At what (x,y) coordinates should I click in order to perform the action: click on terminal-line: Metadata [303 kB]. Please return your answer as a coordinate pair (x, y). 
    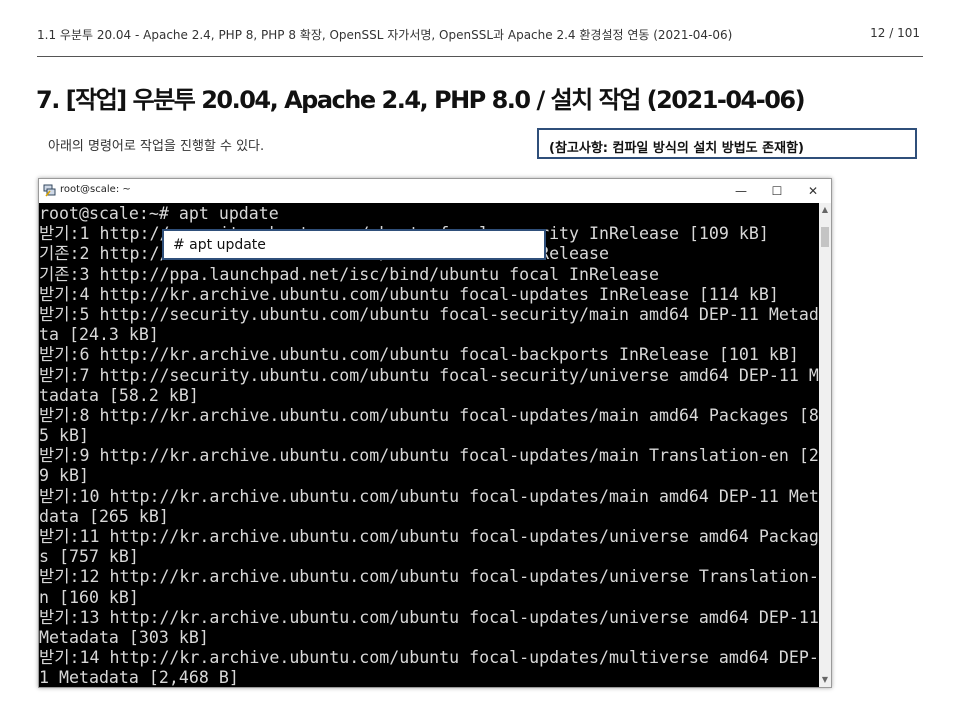
    Looking at the image, I should click on (124, 637).